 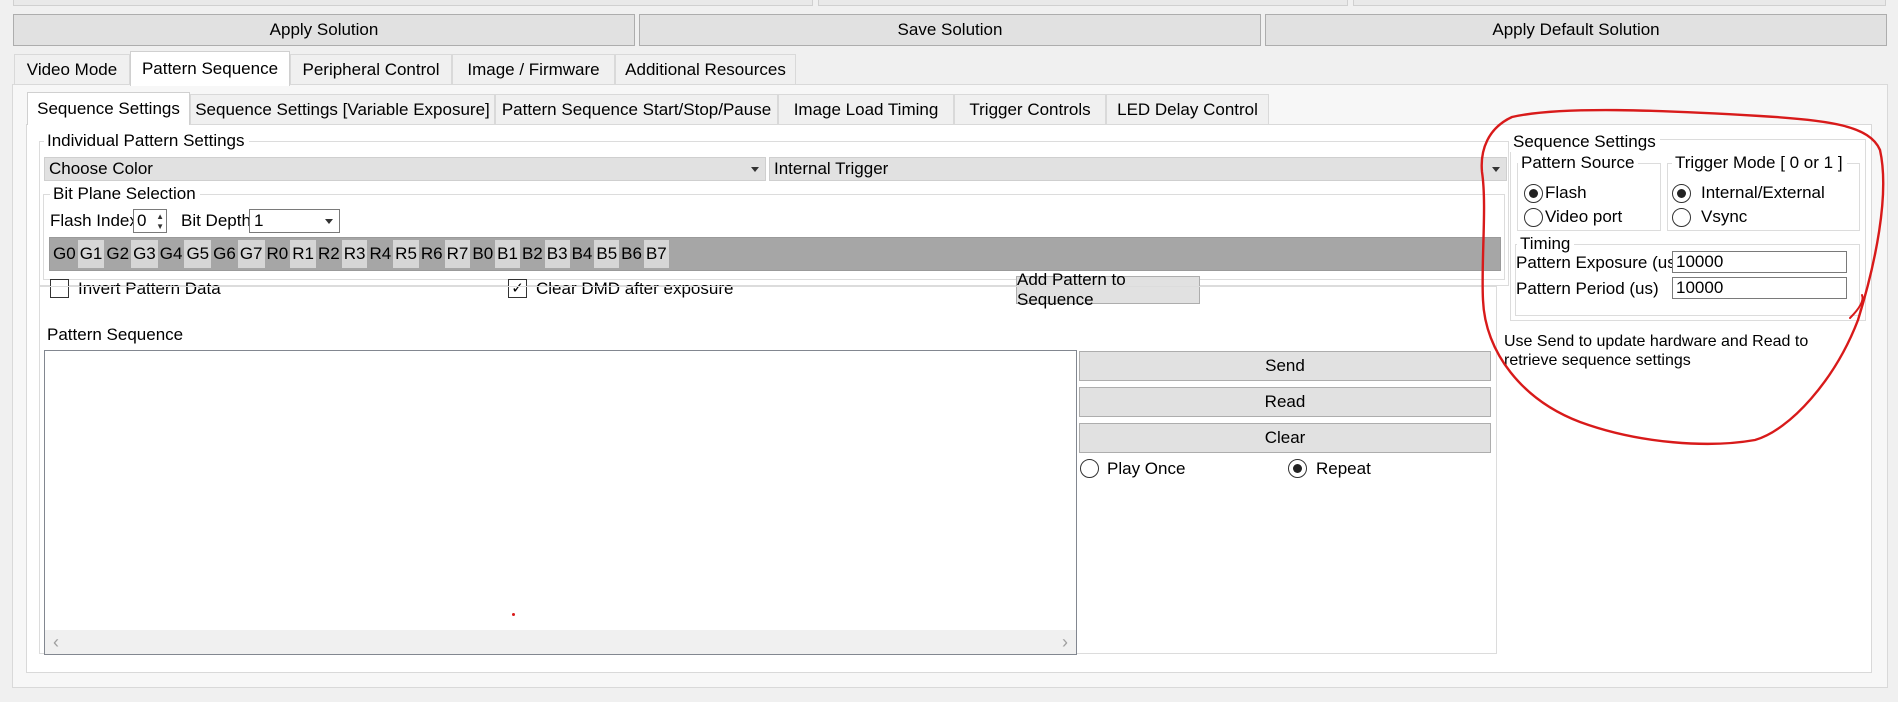 What do you see at coordinates (171, 254) in the screenshot?
I see `bitplane-g4: G4` at bounding box center [171, 254].